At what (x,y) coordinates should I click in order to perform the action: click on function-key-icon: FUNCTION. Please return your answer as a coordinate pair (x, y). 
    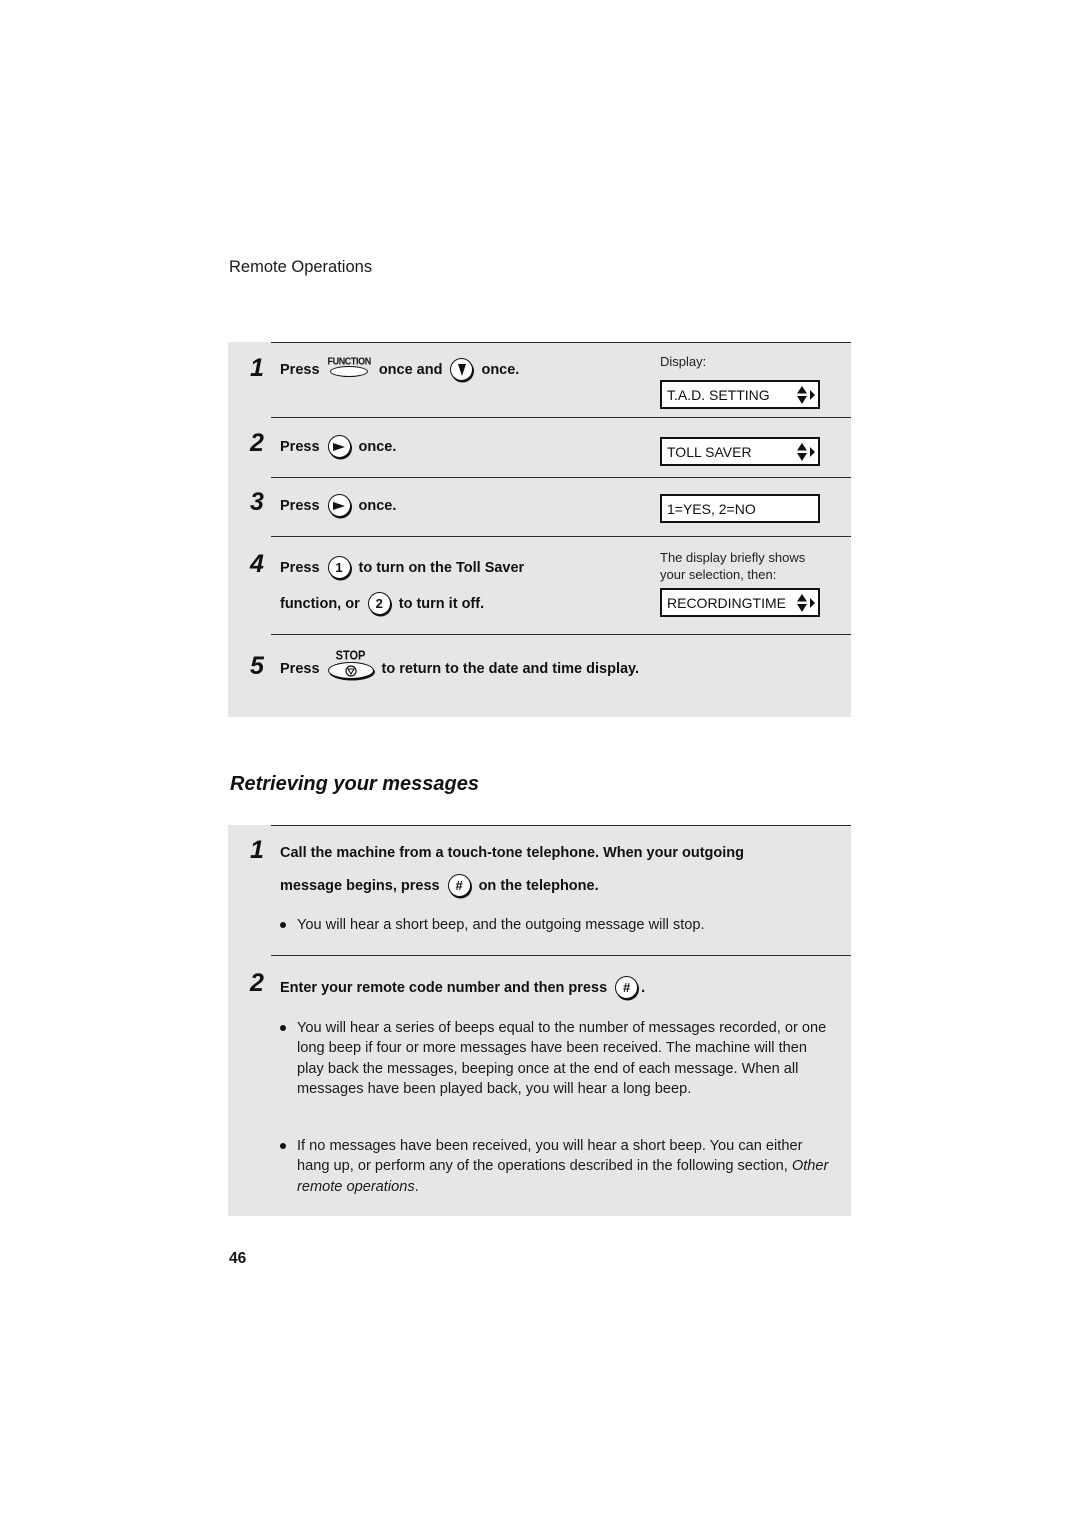
    Looking at the image, I should click on (349, 366).